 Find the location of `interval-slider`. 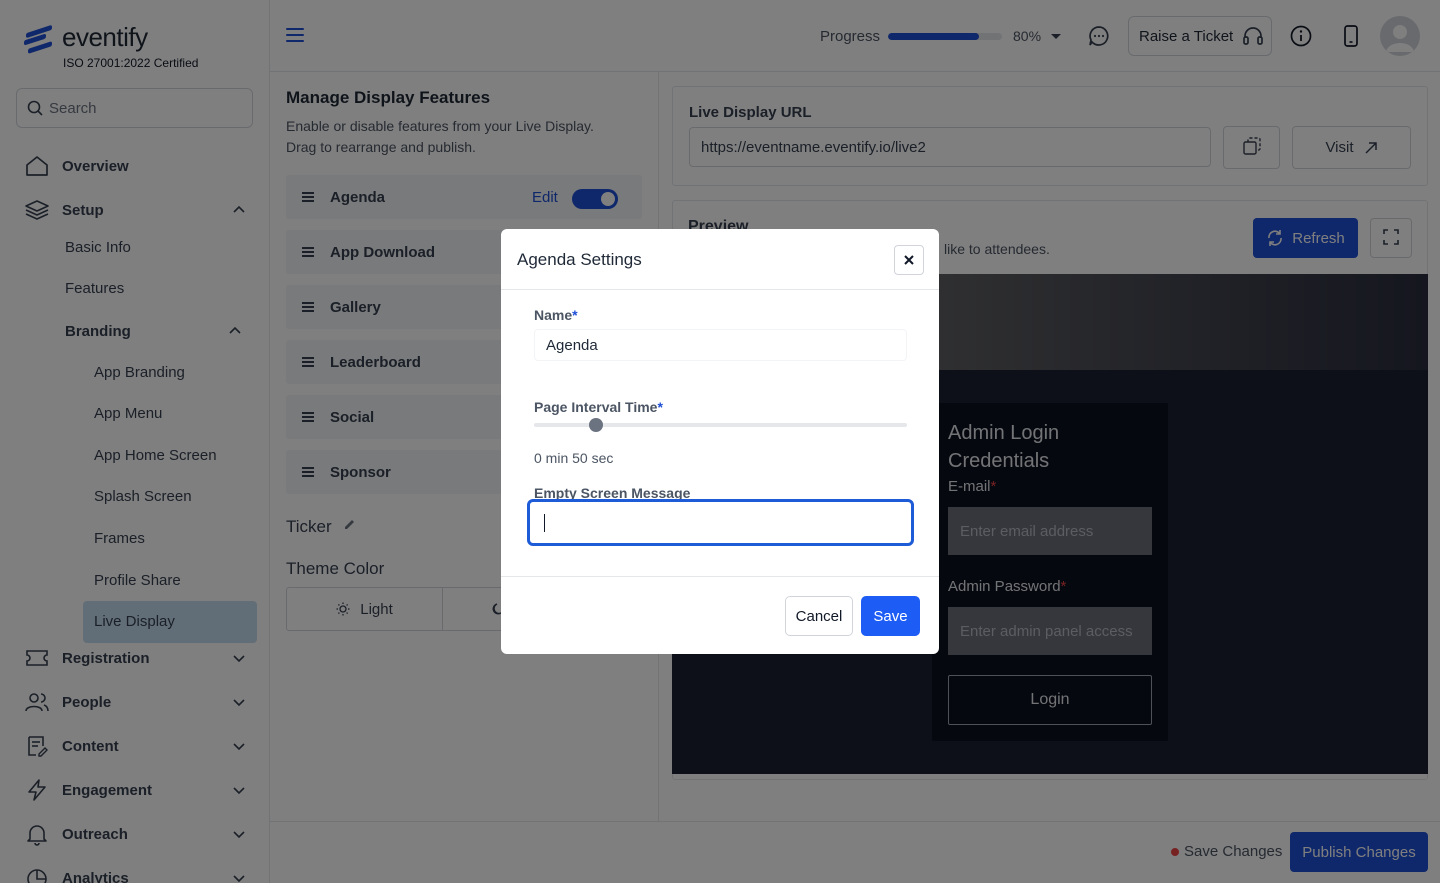

interval-slider is located at coordinates (720, 425).